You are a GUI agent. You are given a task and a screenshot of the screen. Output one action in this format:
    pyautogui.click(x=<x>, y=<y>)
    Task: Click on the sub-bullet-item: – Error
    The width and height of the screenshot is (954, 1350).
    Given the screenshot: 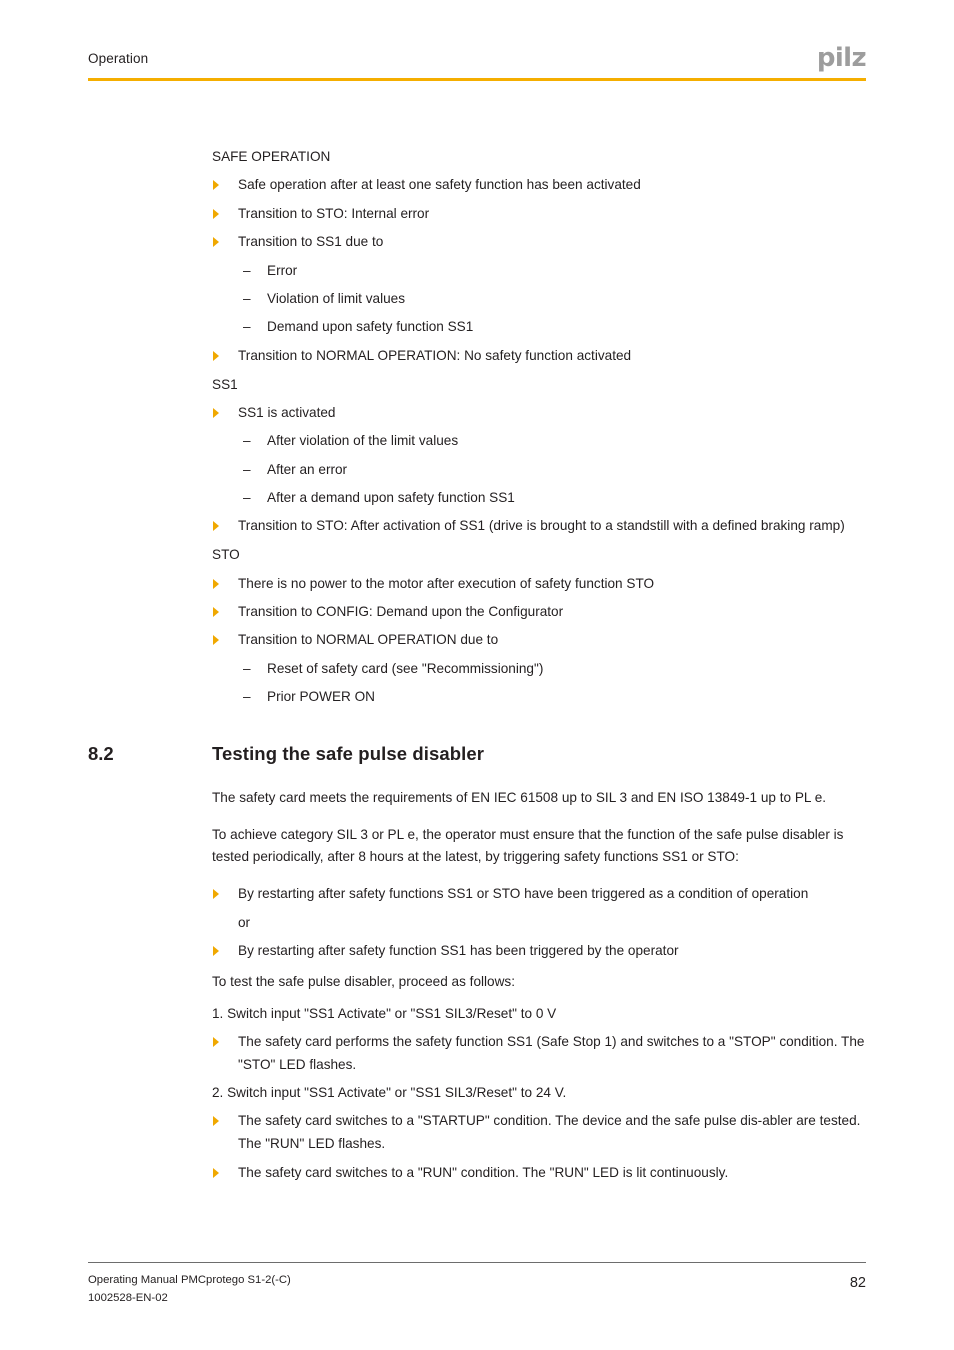 What is the action you would take?
    pyautogui.click(x=539, y=271)
    